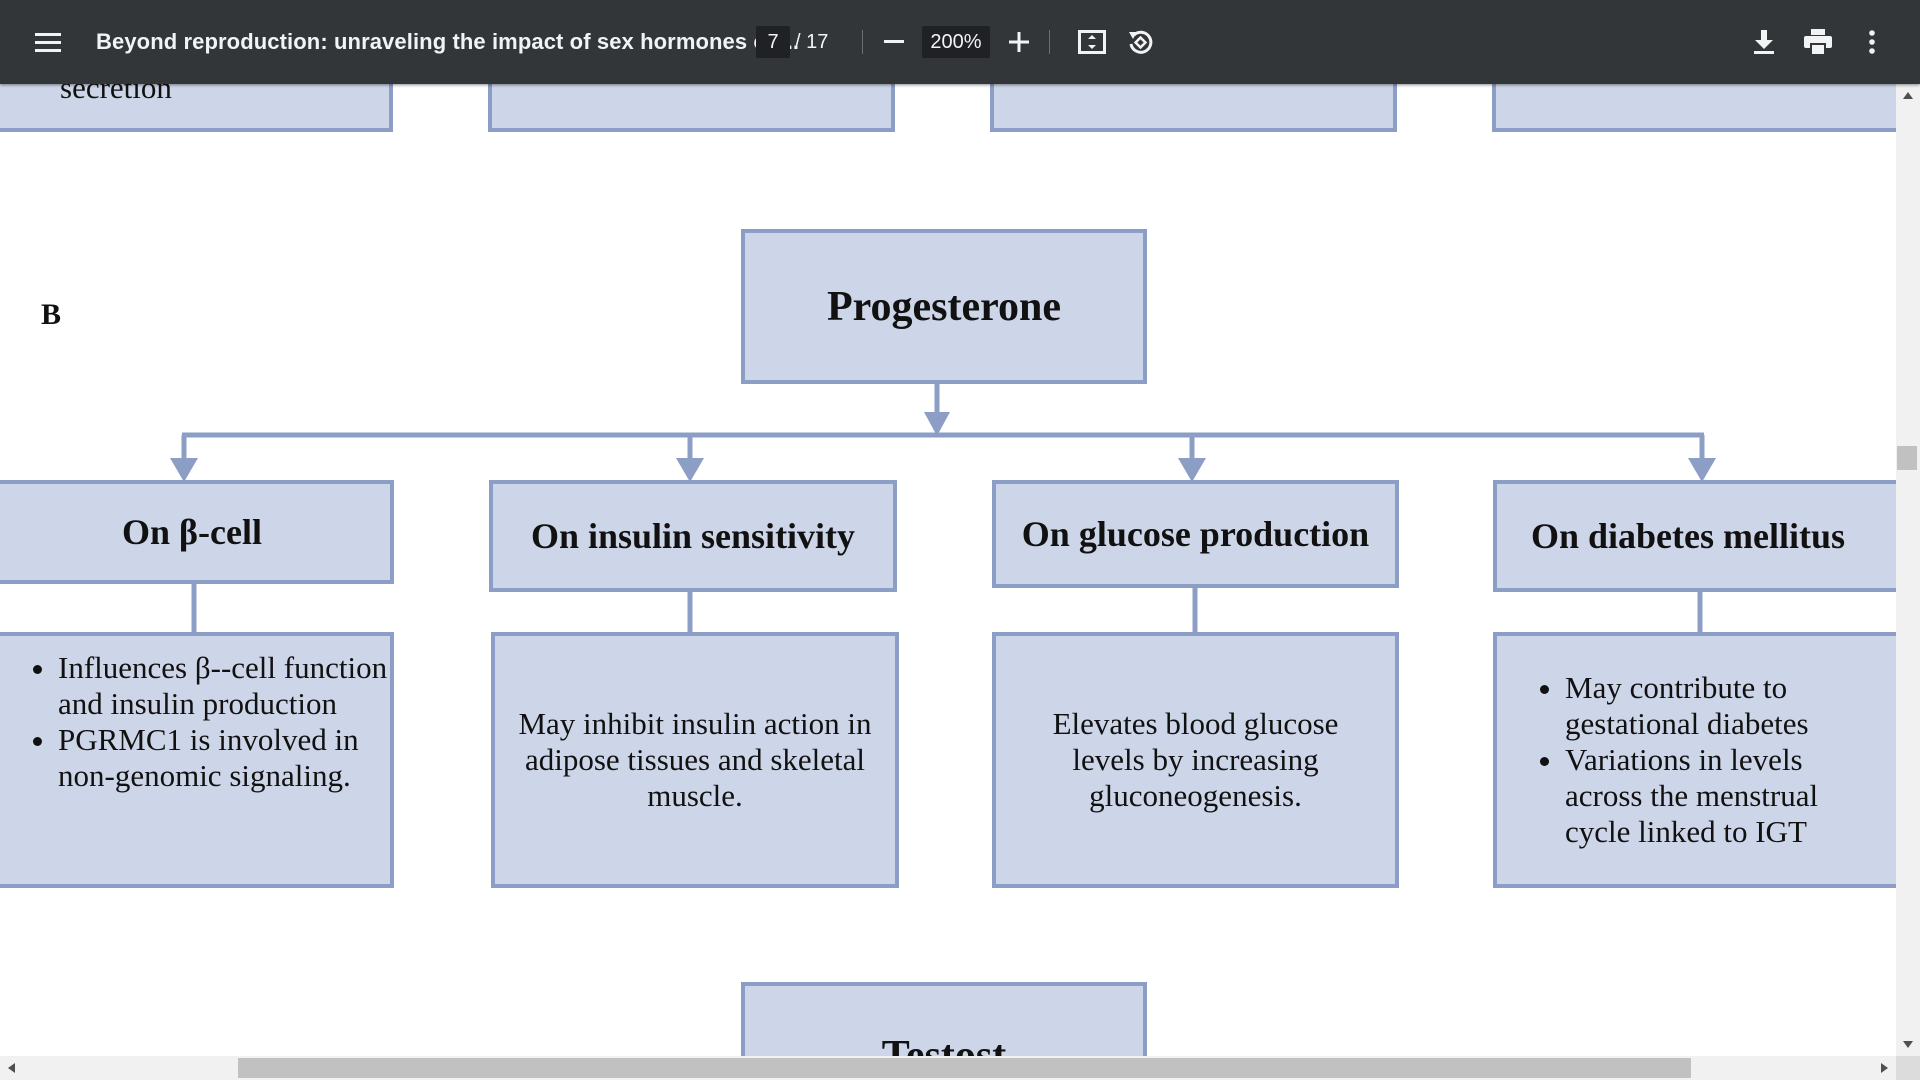 This screenshot has height=1080, width=1920. Describe the element at coordinates (894, 42) in the screenshot. I see `minus-icon` at that location.